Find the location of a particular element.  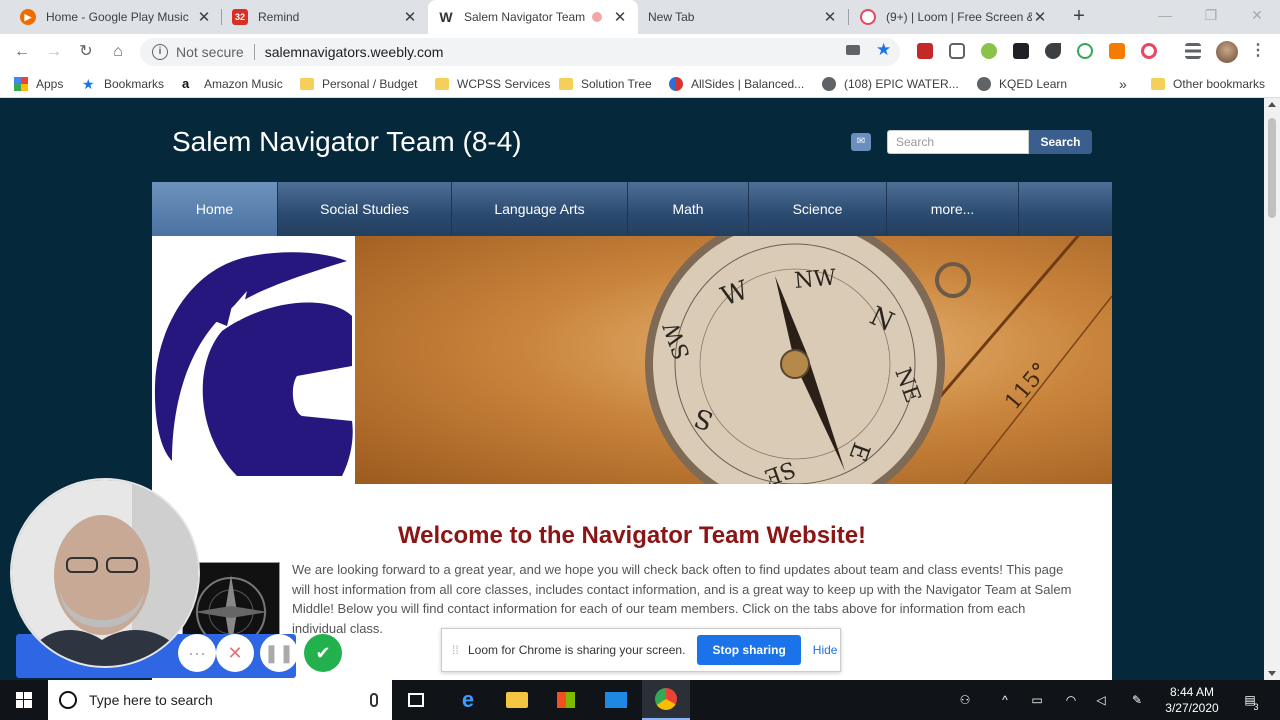

menu-dots-icon: ⋮ is located at coordinates (1258, 51).